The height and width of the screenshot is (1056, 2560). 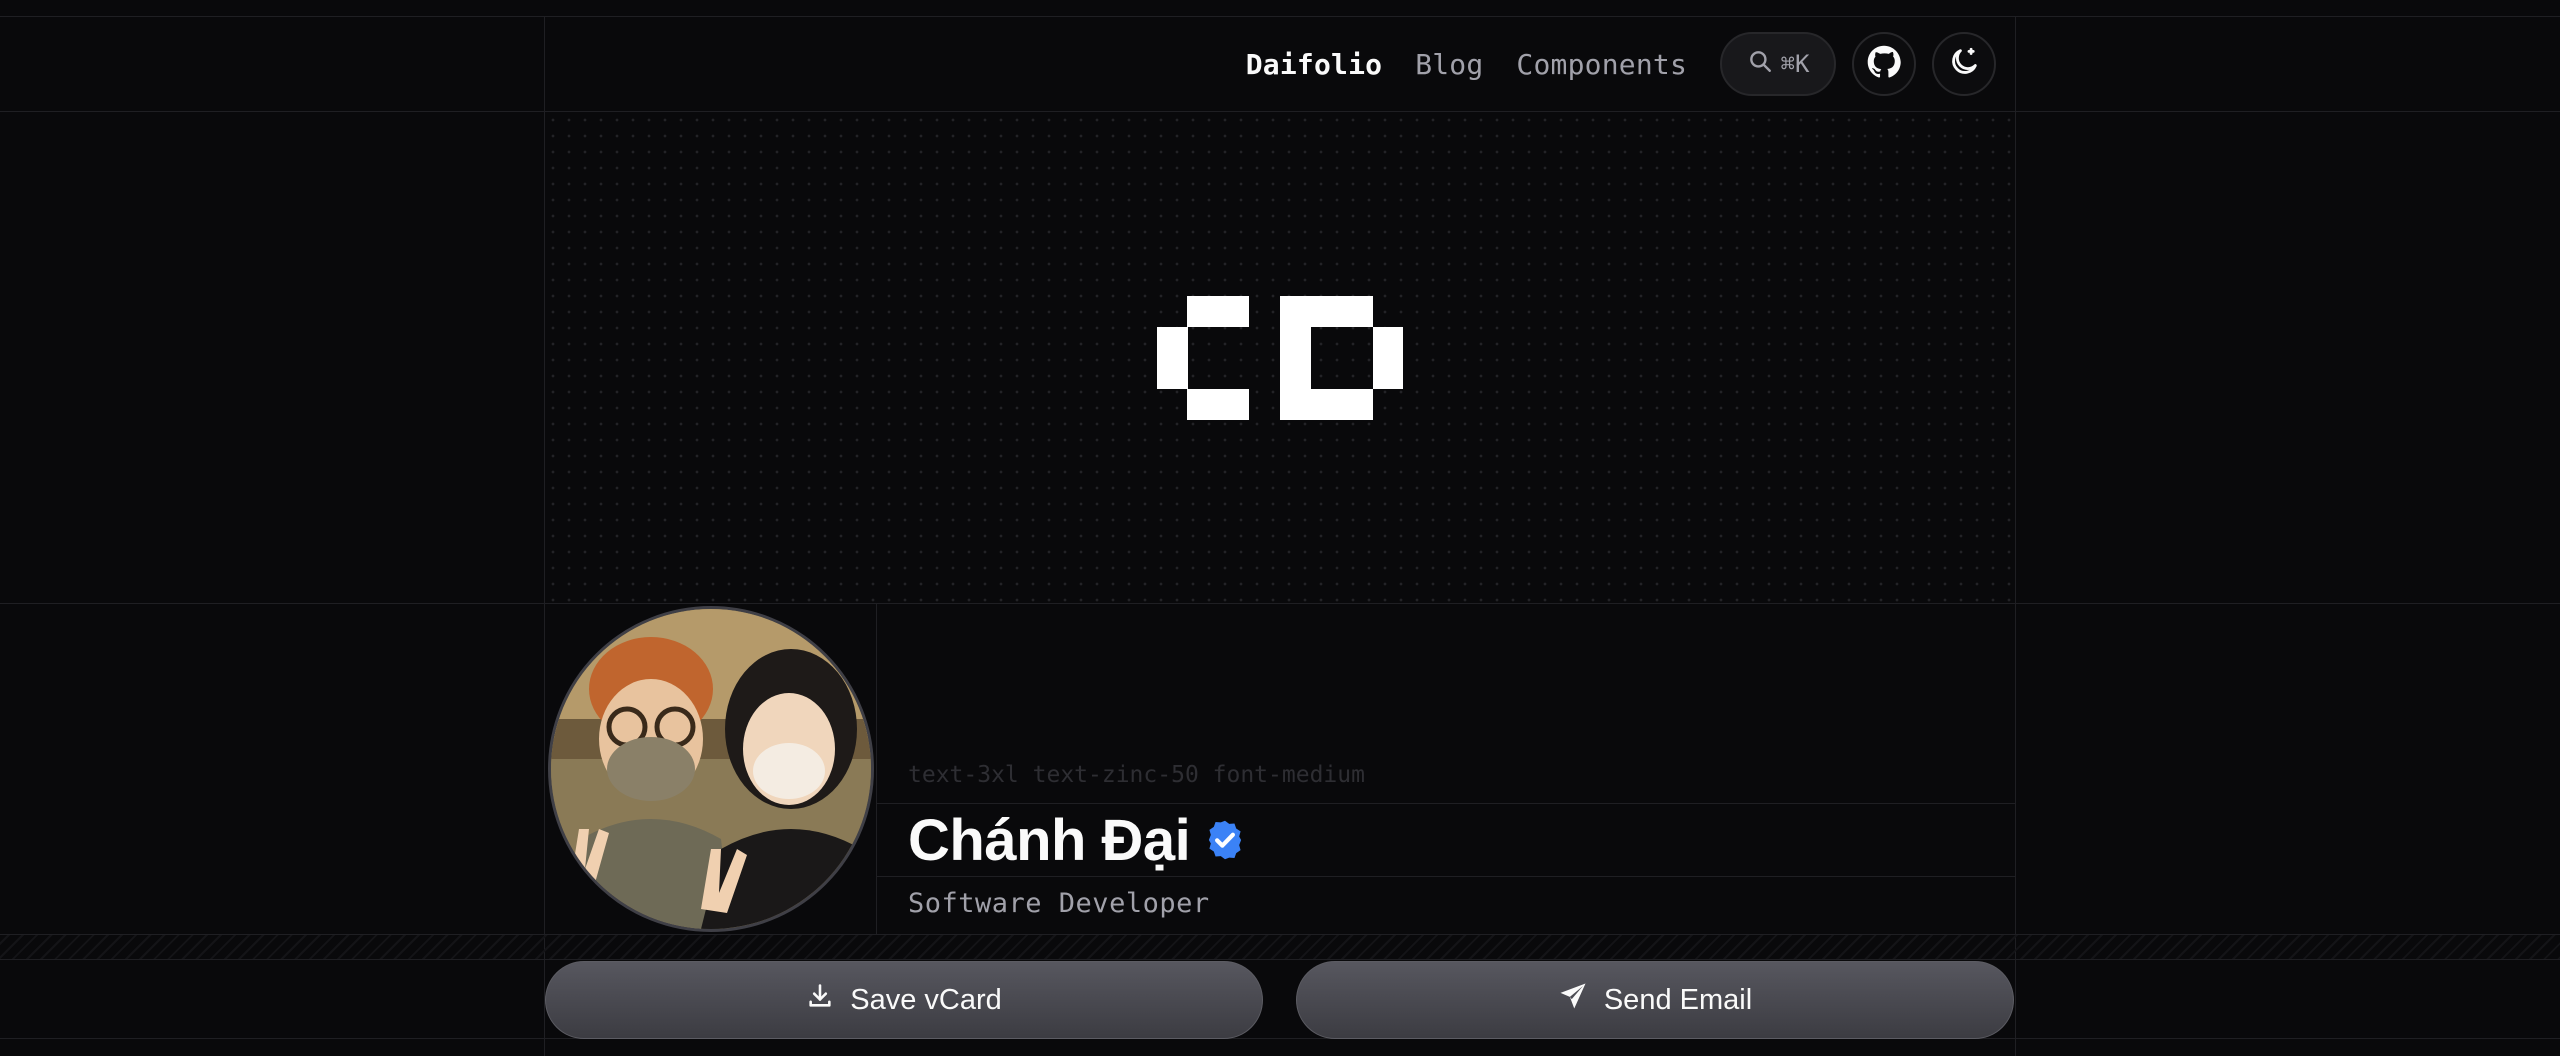 I want to click on theme-toggle-icon, so click(x=1964, y=64).